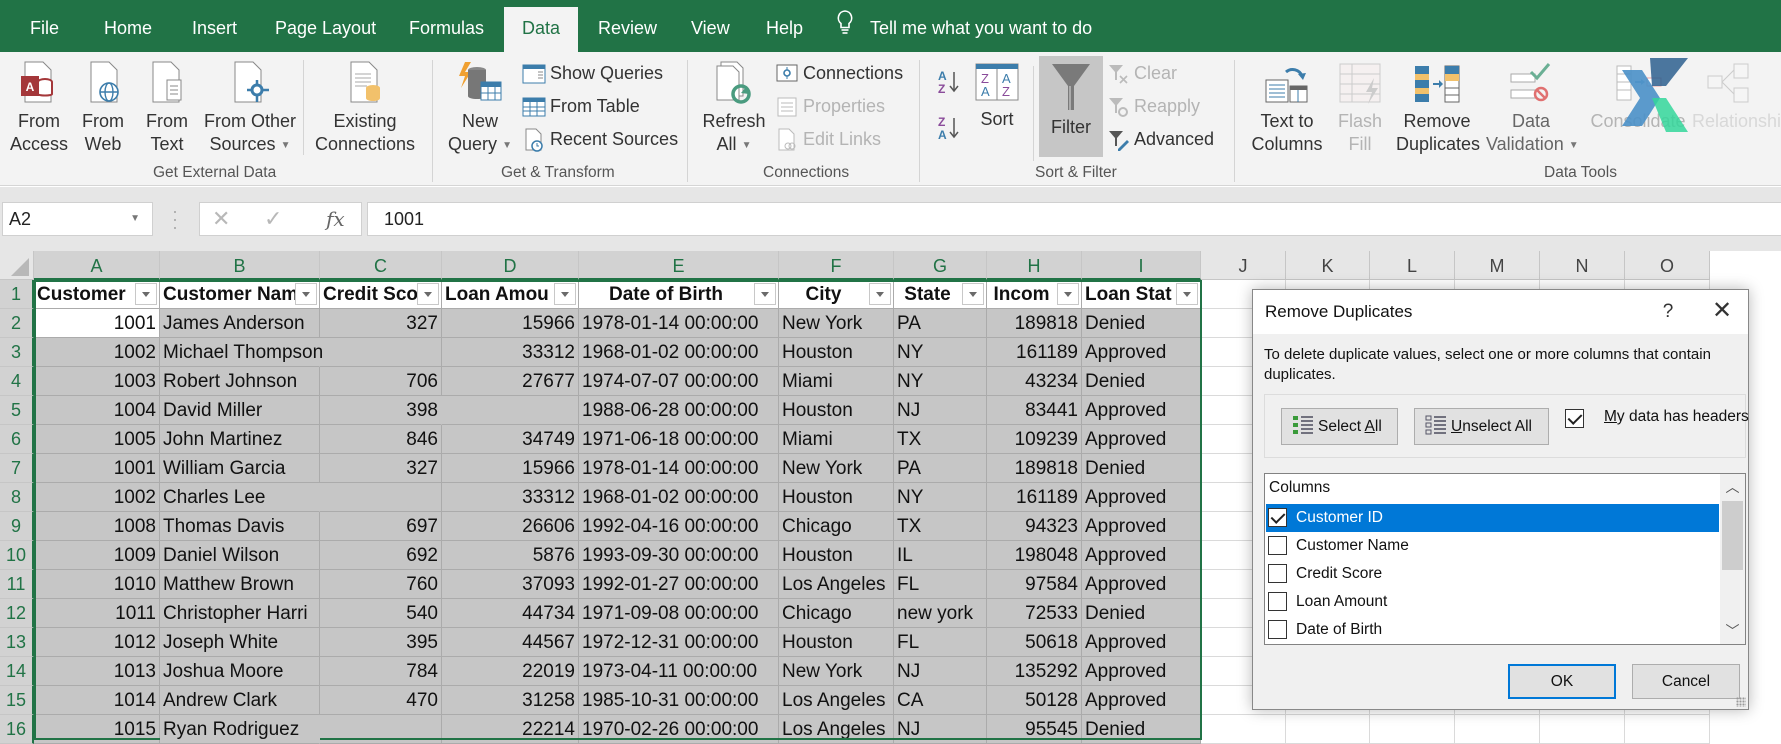  I want to click on column-header-n: N, so click(1582, 265).